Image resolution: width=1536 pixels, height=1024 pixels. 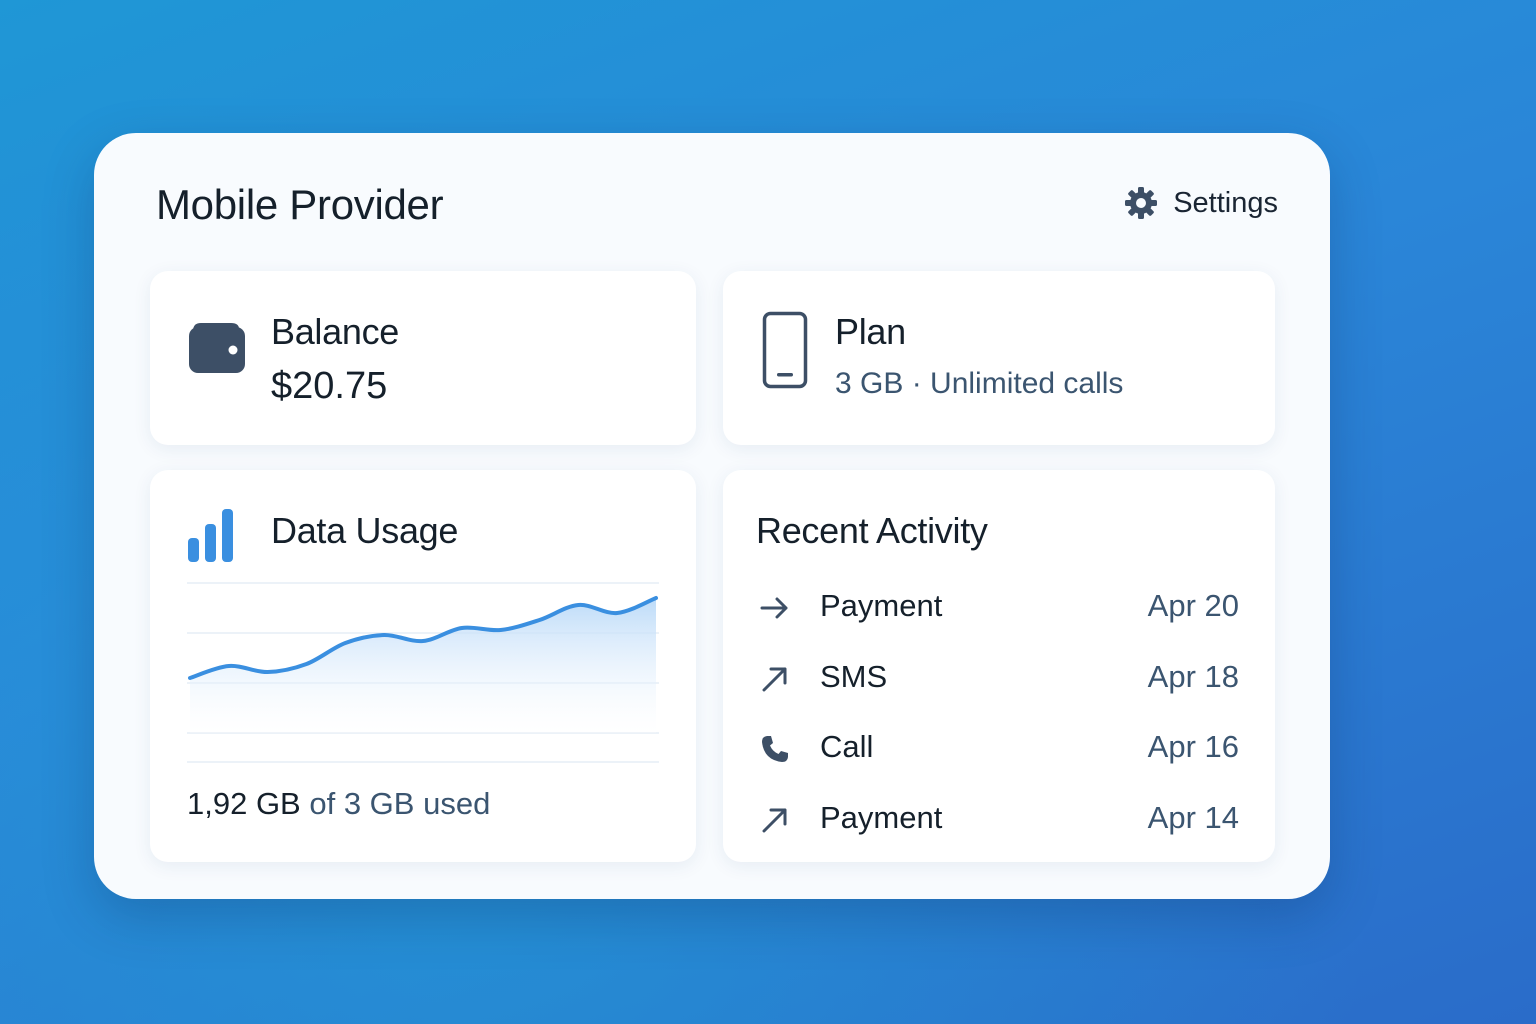 What do you see at coordinates (997, 820) in the screenshot?
I see `activity-item: Payment Apr 14` at bounding box center [997, 820].